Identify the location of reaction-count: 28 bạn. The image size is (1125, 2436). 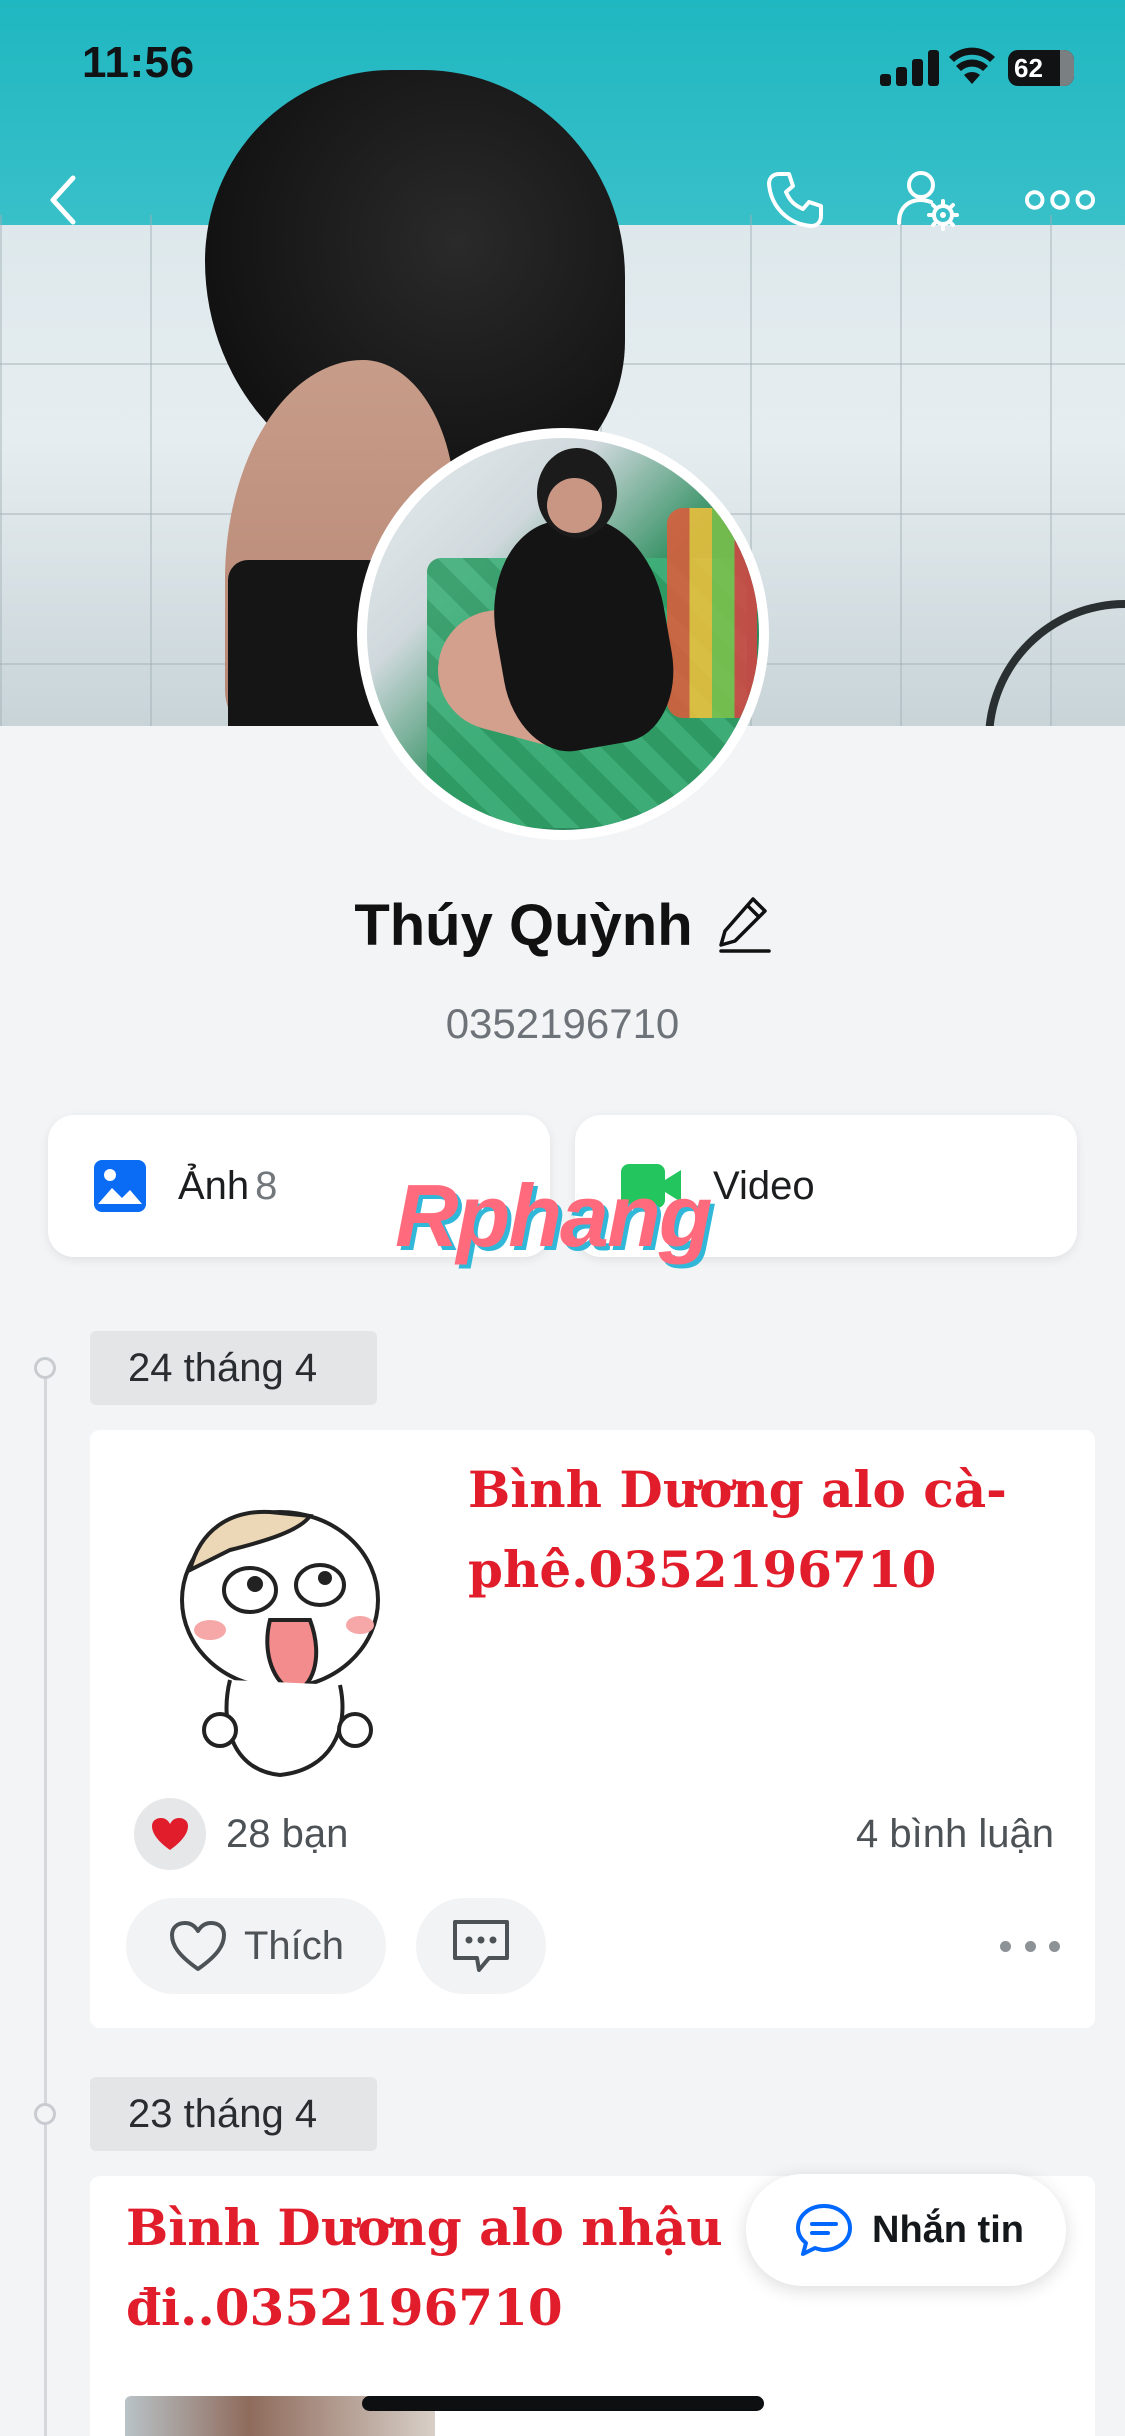
(287, 1834).